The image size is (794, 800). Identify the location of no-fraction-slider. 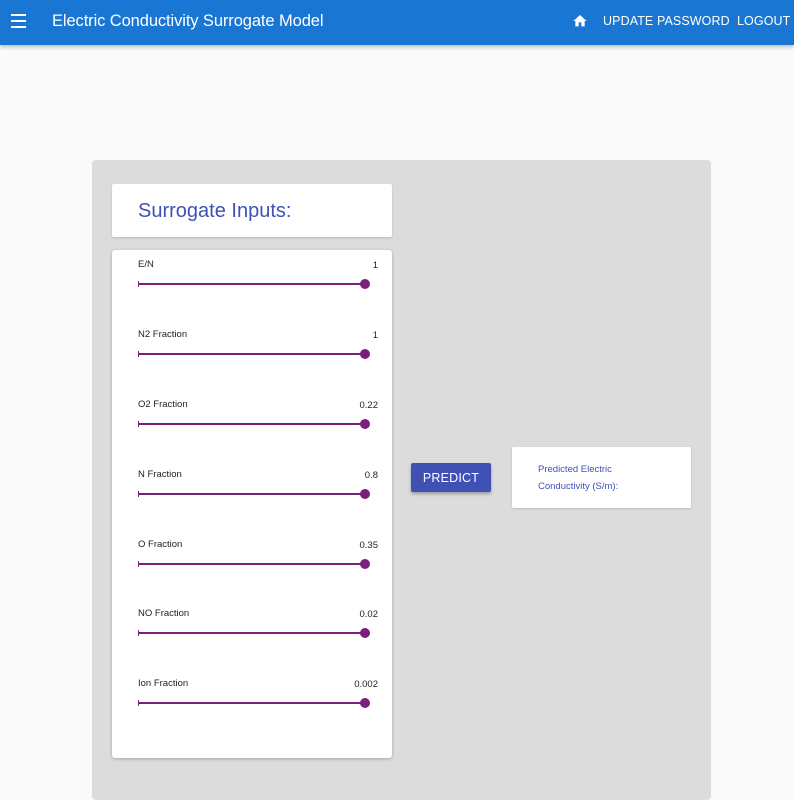
(254, 633).